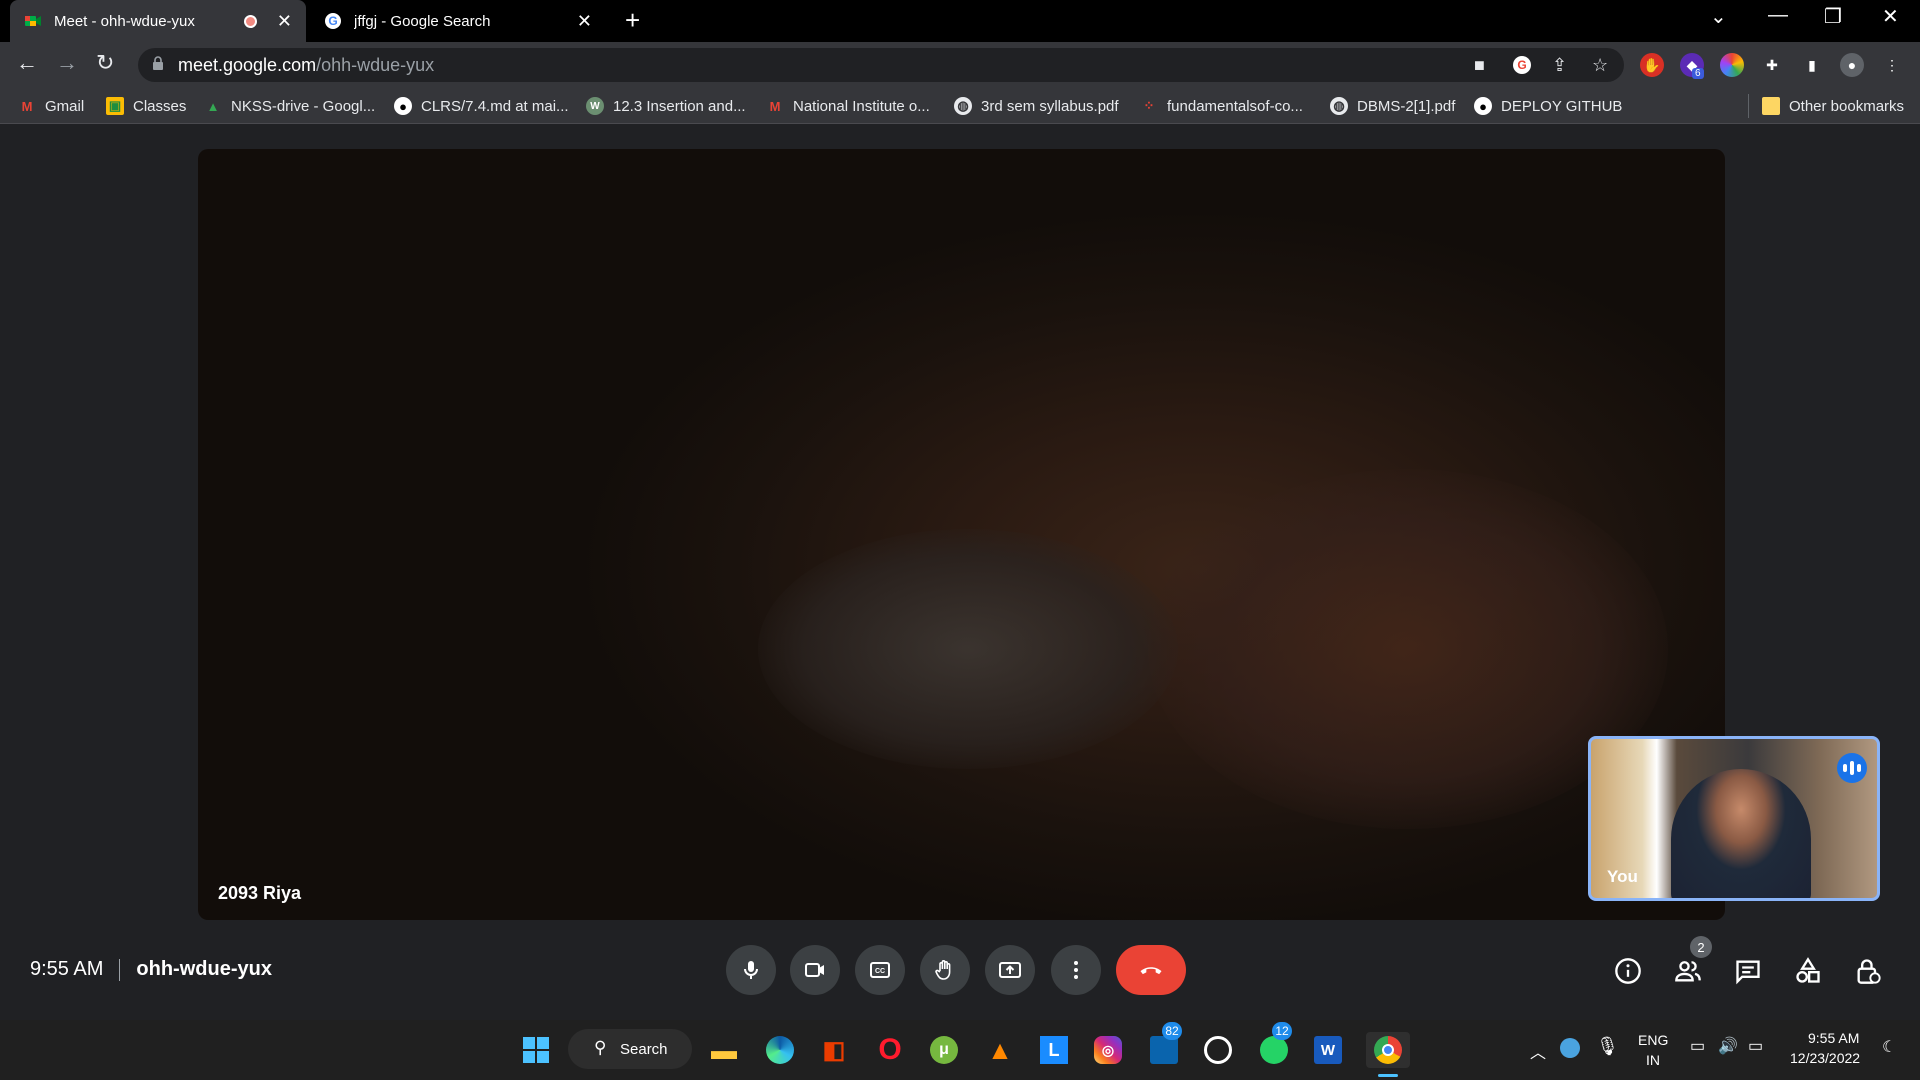 The width and height of the screenshot is (1920, 1080). I want to click on edge-icon, so click(780, 1050).